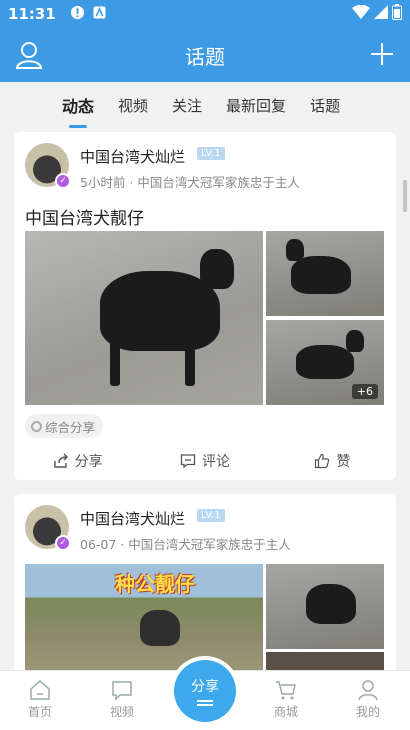 The width and height of the screenshot is (410, 730). I want to click on post-meta: 5小时前 · 中国台湾犬冠军家族忠于主人, so click(190, 181).